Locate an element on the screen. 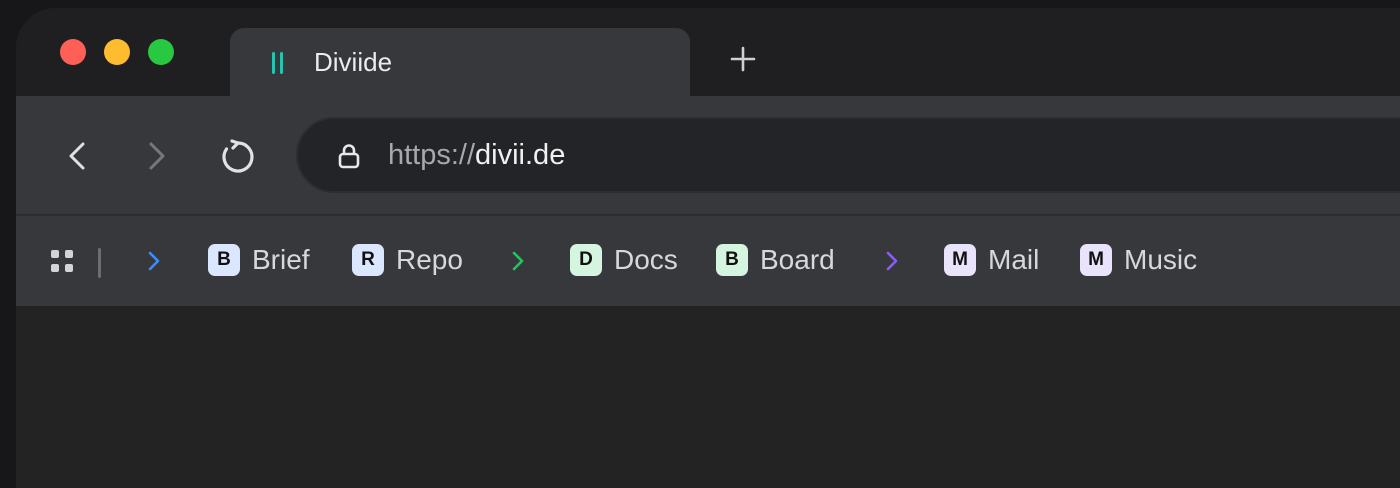 This screenshot has height=488, width=1400. bookmark-label: Docs is located at coordinates (646, 259).